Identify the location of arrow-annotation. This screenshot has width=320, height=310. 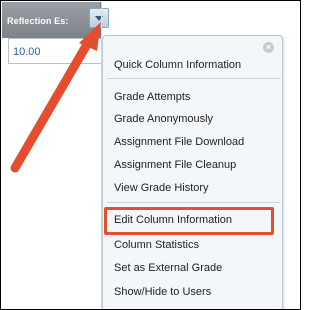
(55, 97).